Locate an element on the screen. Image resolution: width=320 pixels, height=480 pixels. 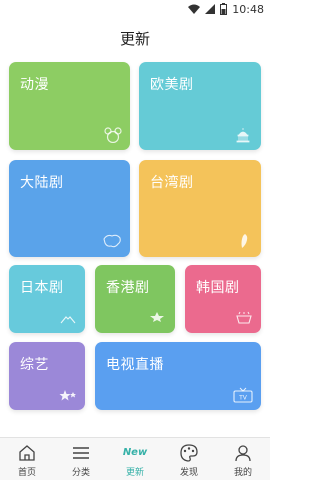
tab-label: 首页 is located at coordinates (26, 473).